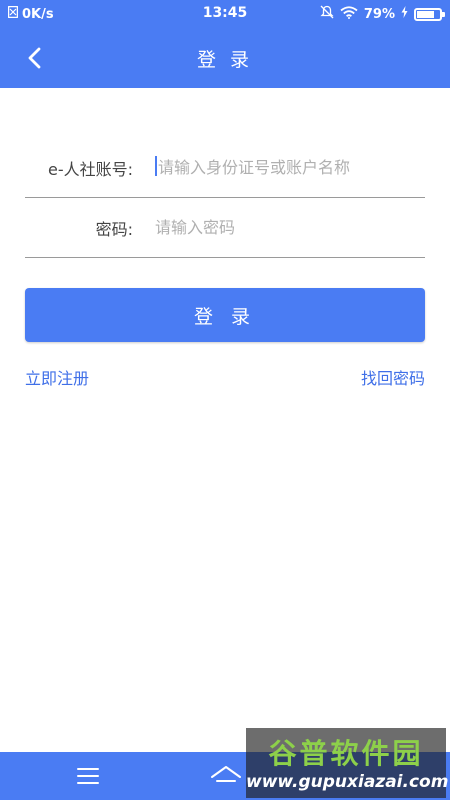 The width and height of the screenshot is (450, 800). Describe the element at coordinates (404, 14) in the screenshot. I see `charging-icon` at that location.